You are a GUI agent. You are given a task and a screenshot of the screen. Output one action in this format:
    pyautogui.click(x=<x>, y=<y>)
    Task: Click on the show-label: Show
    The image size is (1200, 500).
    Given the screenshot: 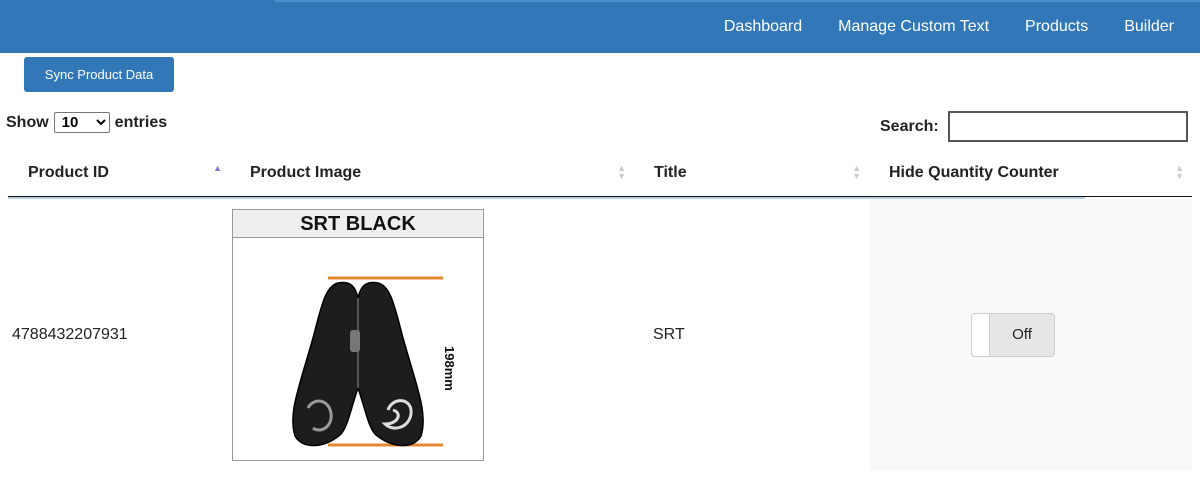 What is the action you would take?
    pyautogui.click(x=27, y=122)
    